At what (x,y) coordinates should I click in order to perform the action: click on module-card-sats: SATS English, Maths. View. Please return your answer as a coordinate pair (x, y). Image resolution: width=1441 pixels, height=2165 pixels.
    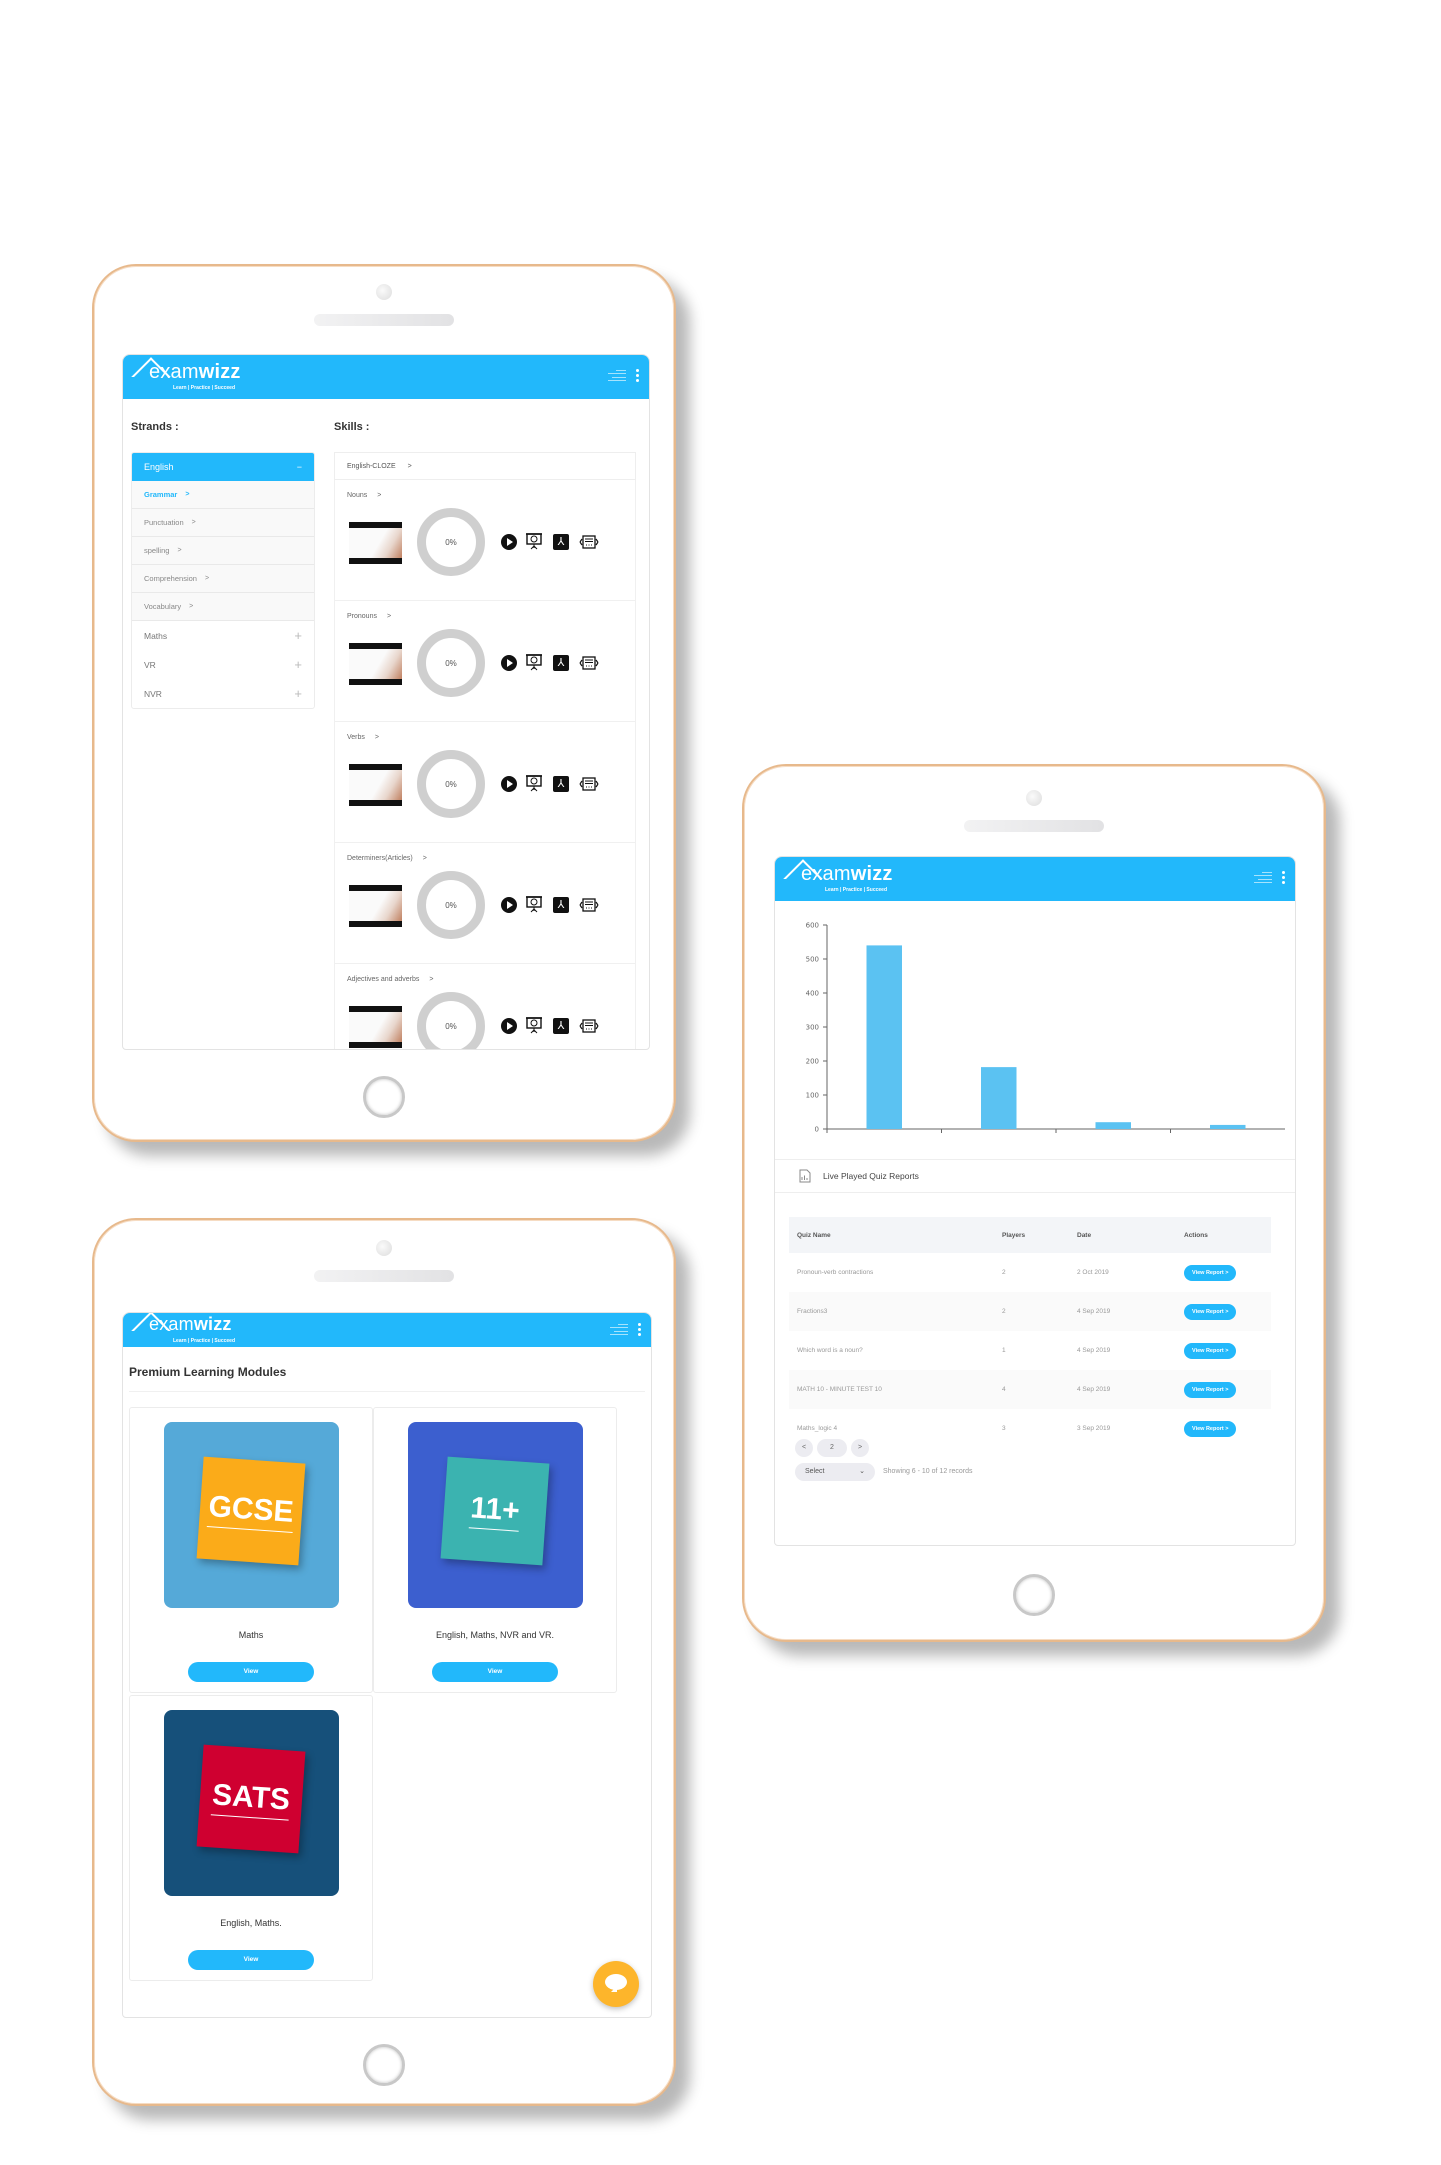
    Looking at the image, I should click on (251, 1838).